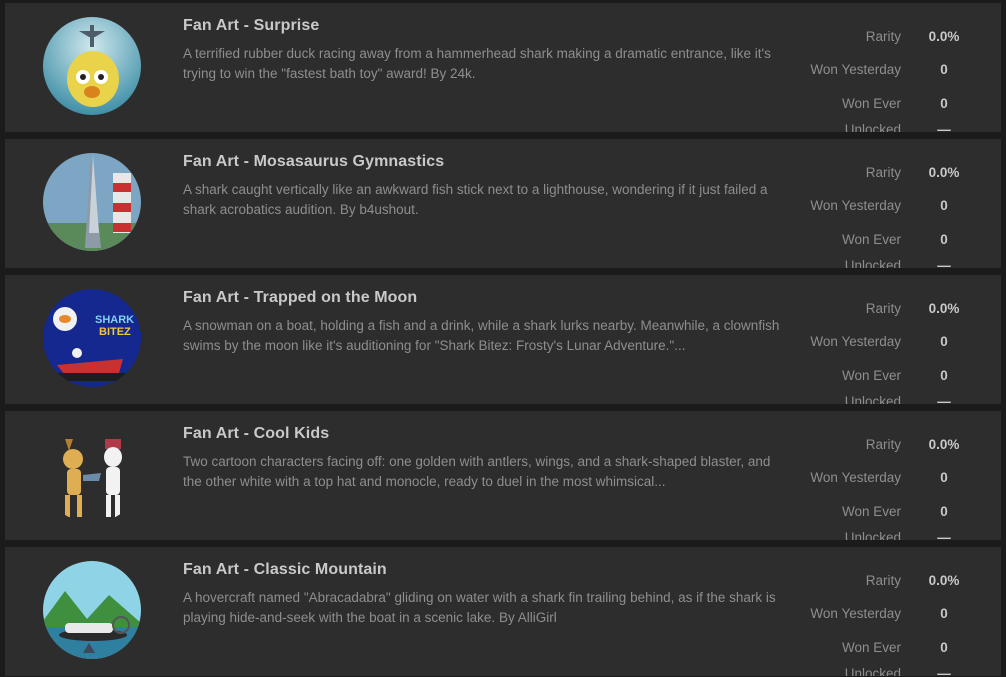 This screenshot has width=1006, height=677. I want to click on achievement-title: Fan Art - Classic Mountain, so click(285, 569).